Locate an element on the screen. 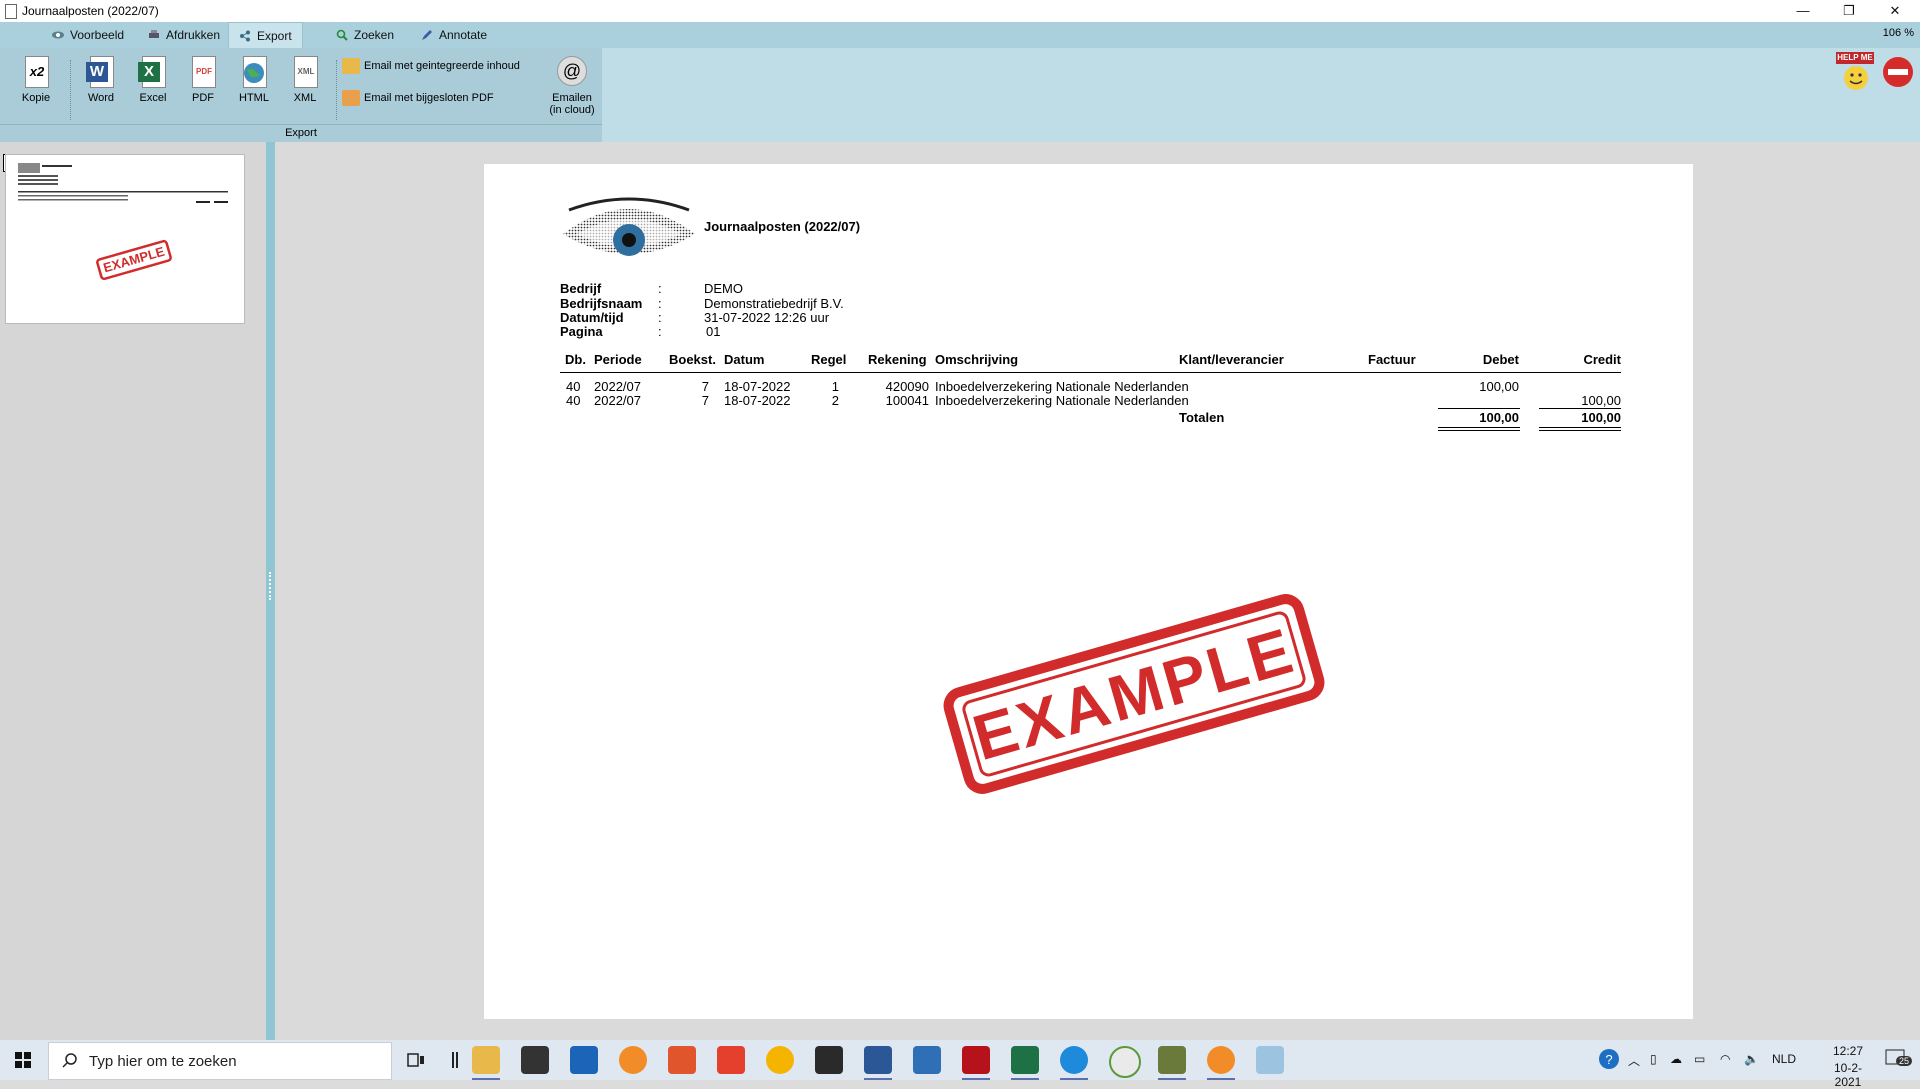  notifications-button: 25 is located at coordinates (1898, 1061).